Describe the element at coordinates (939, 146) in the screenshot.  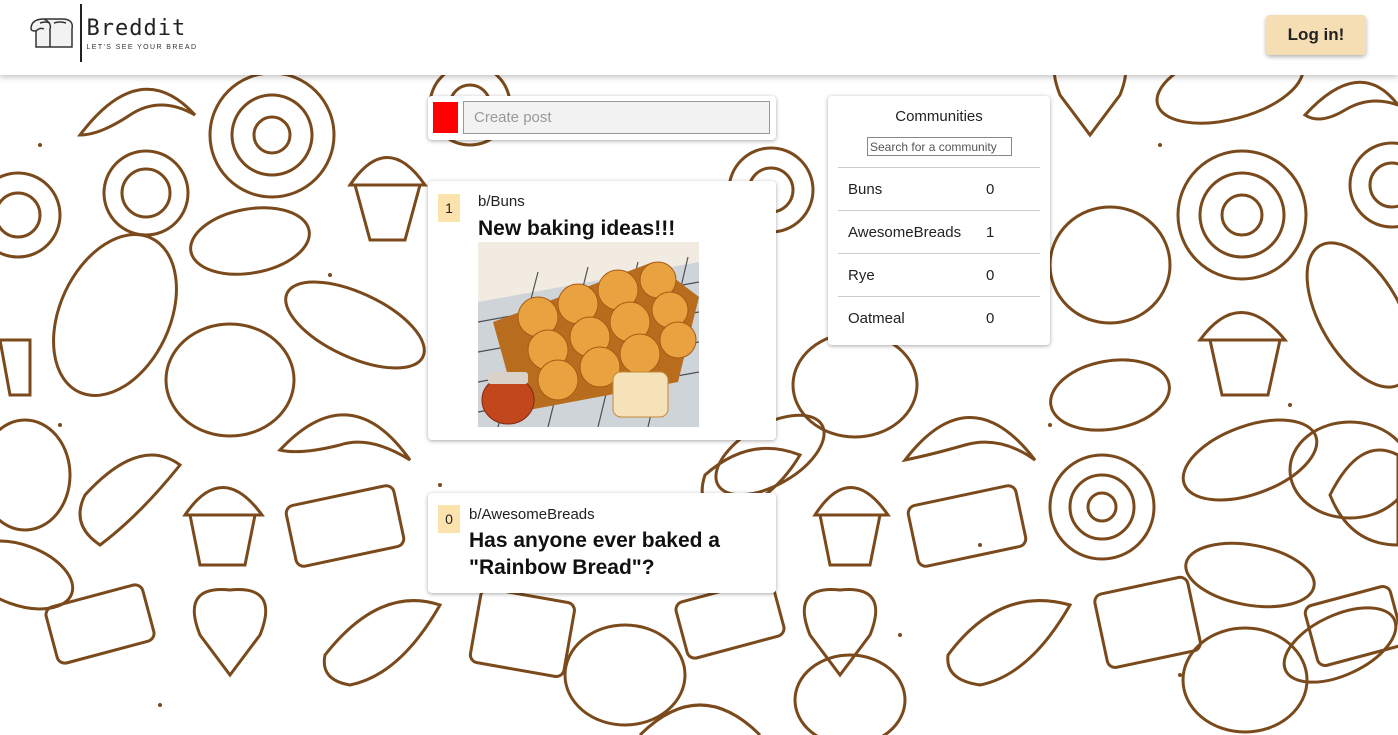
I see `community-search-input` at that location.